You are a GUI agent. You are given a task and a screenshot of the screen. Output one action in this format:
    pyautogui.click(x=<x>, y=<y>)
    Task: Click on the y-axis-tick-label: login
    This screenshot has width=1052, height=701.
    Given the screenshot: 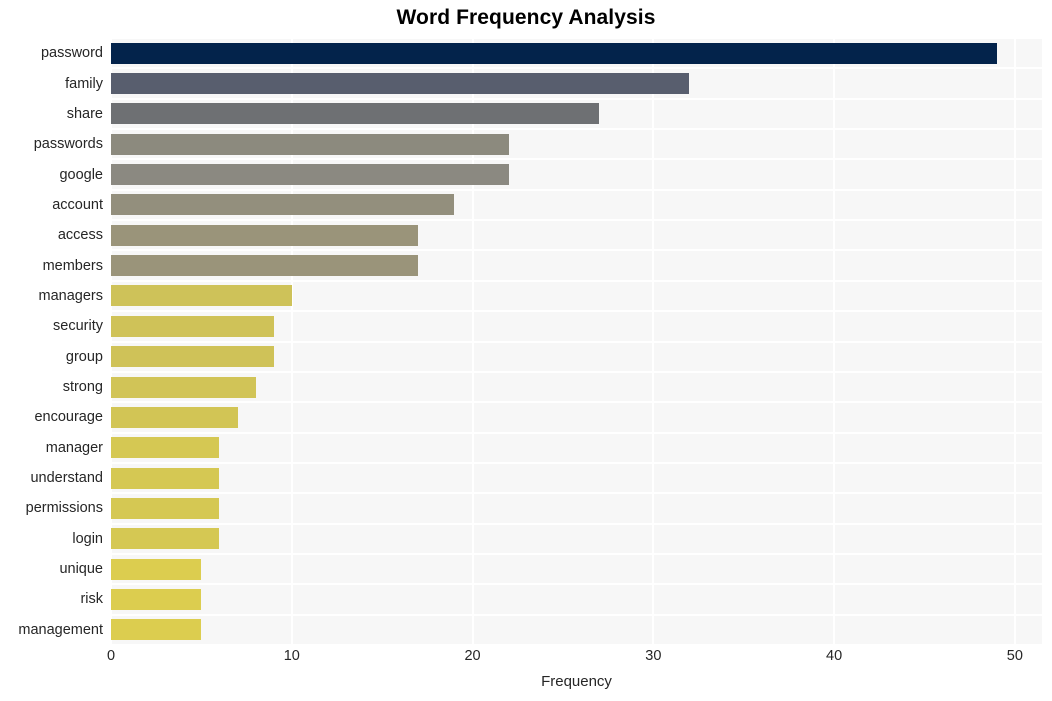 What is the action you would take?
    pyautogui.click(x=87, y=538)
    